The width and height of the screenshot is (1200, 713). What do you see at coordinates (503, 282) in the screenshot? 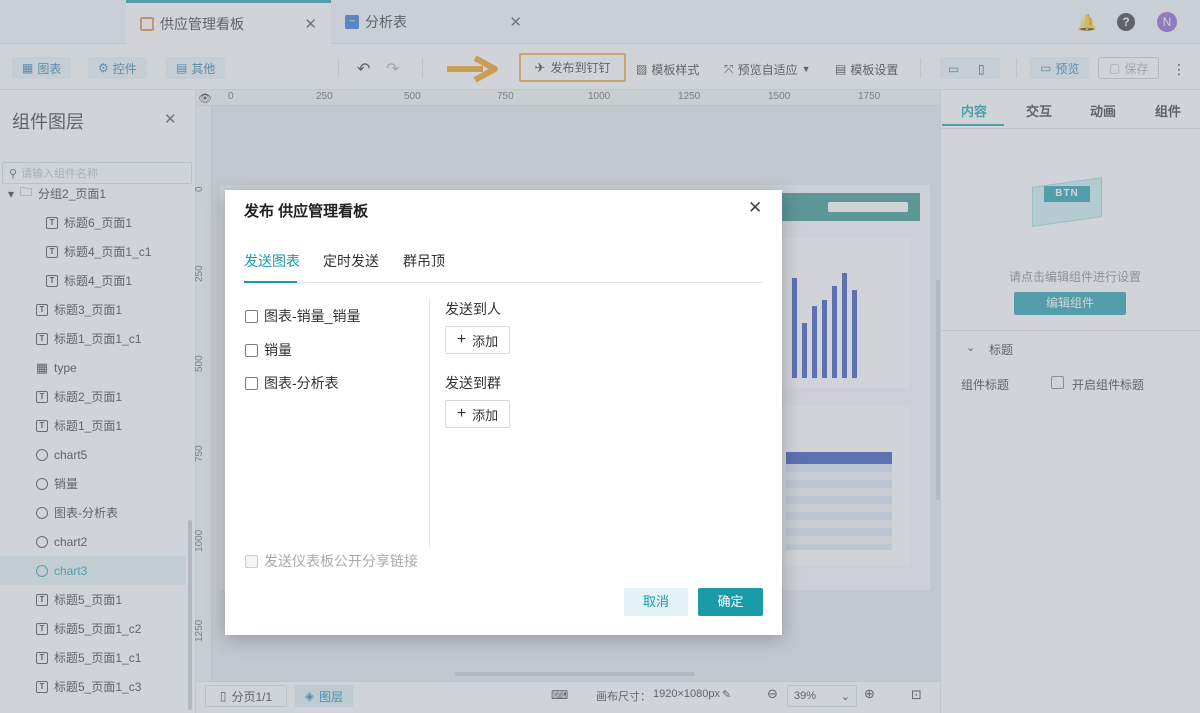
I see `tab-divider` at bounding box center [503, 282].